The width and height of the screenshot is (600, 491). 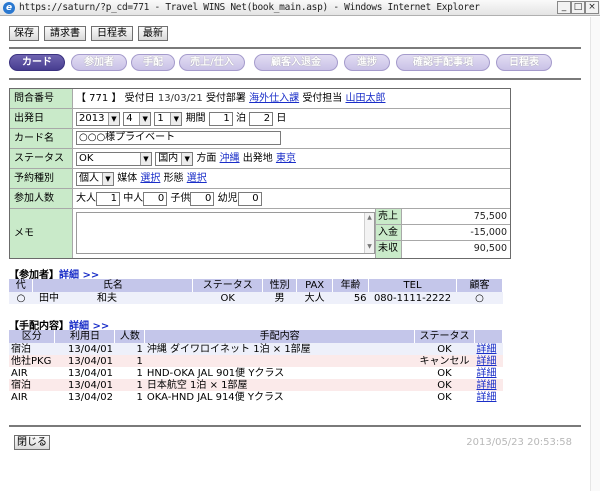 I want to click on deposit-value: -15,000, so click(x=488, y=232).